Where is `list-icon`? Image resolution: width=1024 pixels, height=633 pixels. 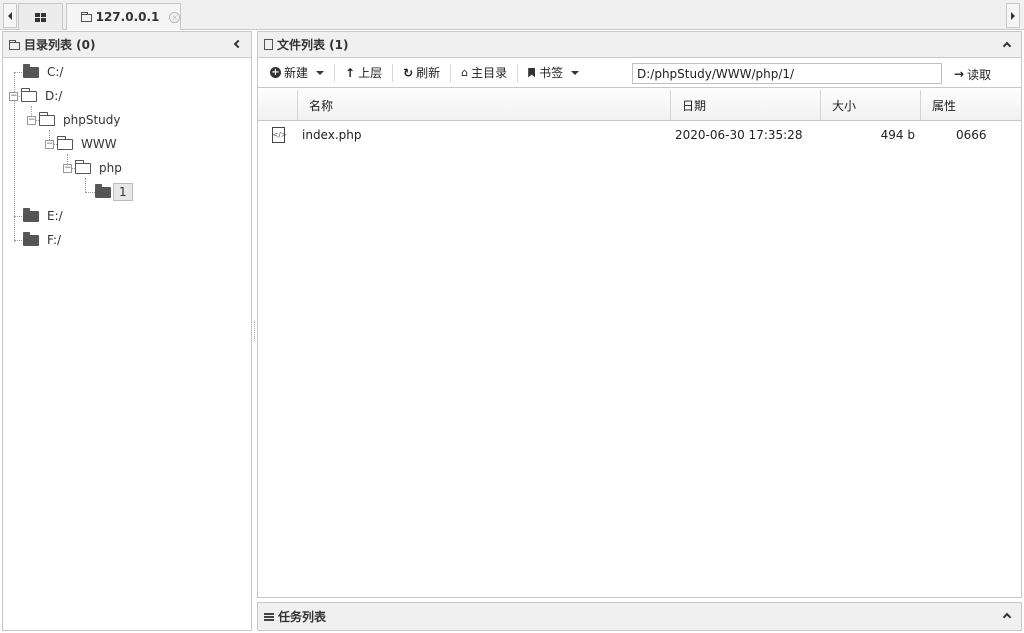 list-icon is located at coordinates (269, 616).